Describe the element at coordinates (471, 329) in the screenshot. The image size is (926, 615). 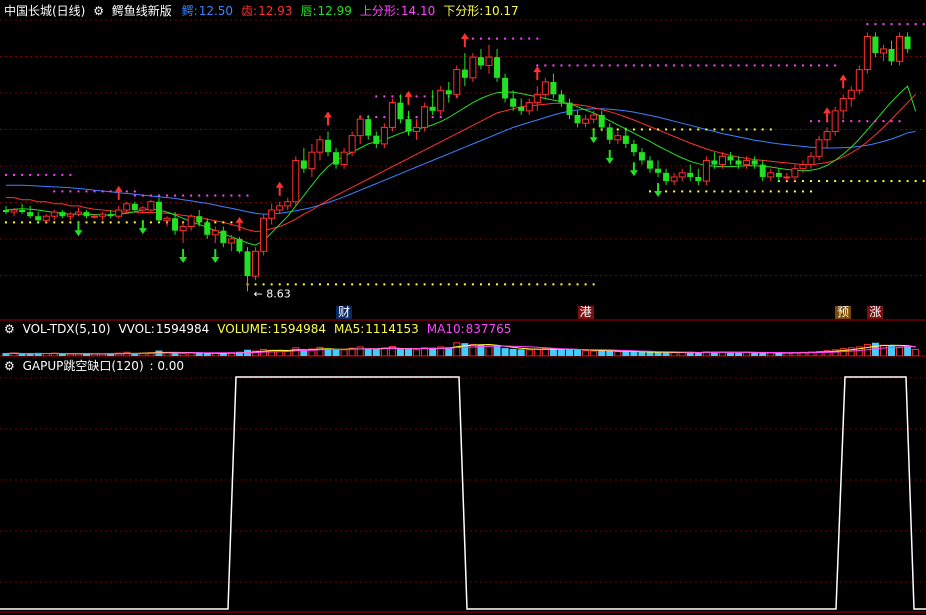
I see `volume-item: MA10:837765` at that location.